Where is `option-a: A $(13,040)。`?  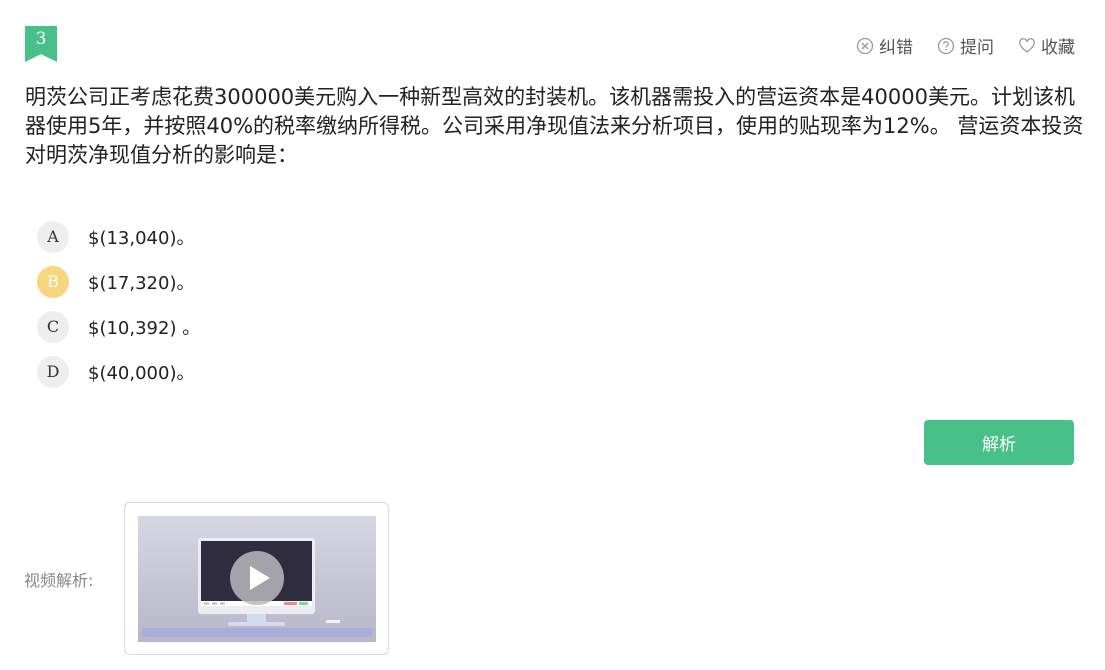 option-a: A $(13,040)。 is located at coordinates (118, 237).